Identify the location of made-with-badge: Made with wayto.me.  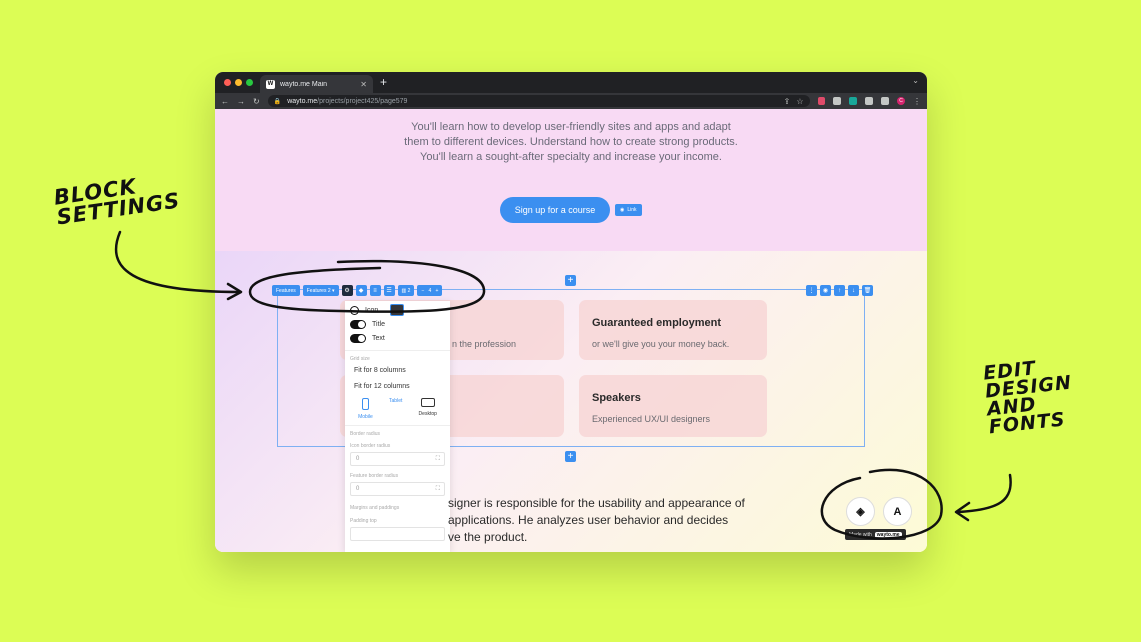
(875, 534).